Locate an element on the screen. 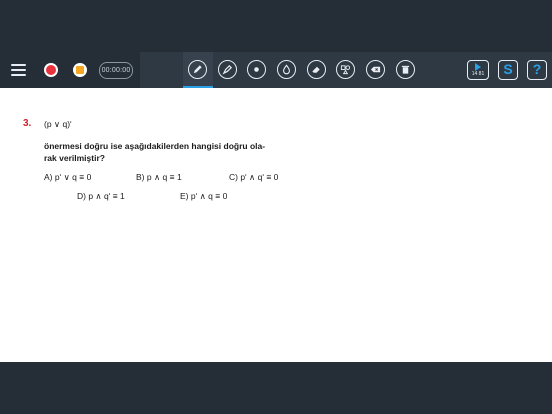 The height and width of the screenshot is (414, 552). dot-tool-button is located at coordinates (256, 69).